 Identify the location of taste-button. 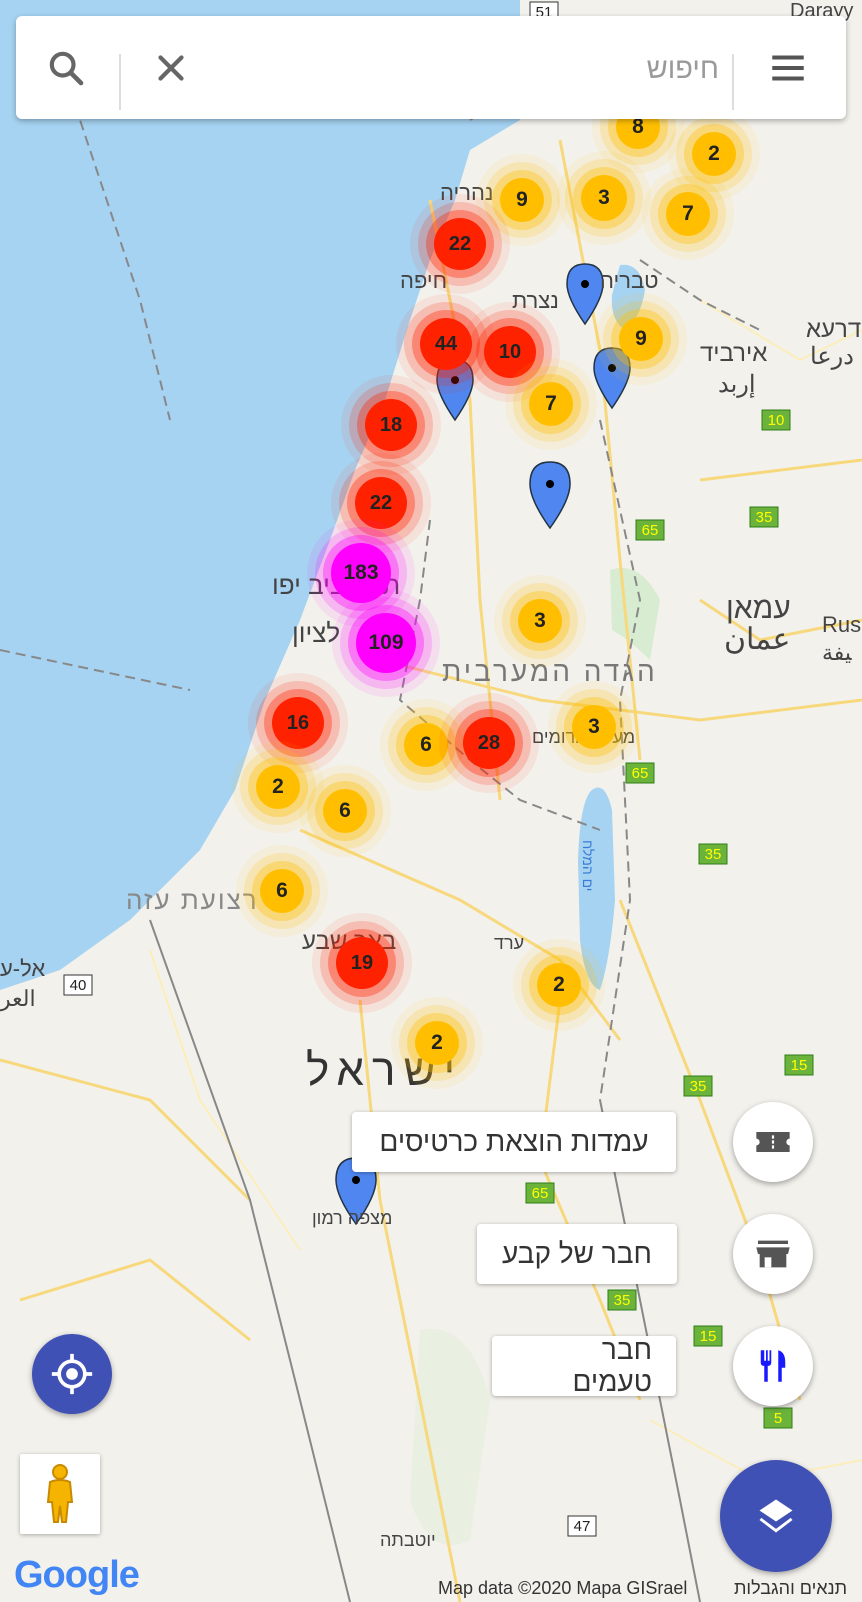
(773, 1366).